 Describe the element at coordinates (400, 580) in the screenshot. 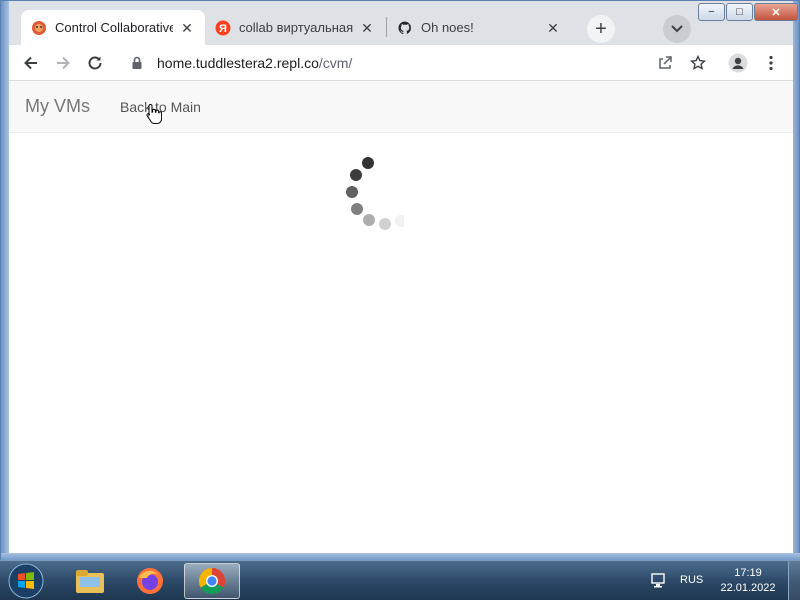

I see `taskbar: RUS 17:19 22.01.2022` at that location.